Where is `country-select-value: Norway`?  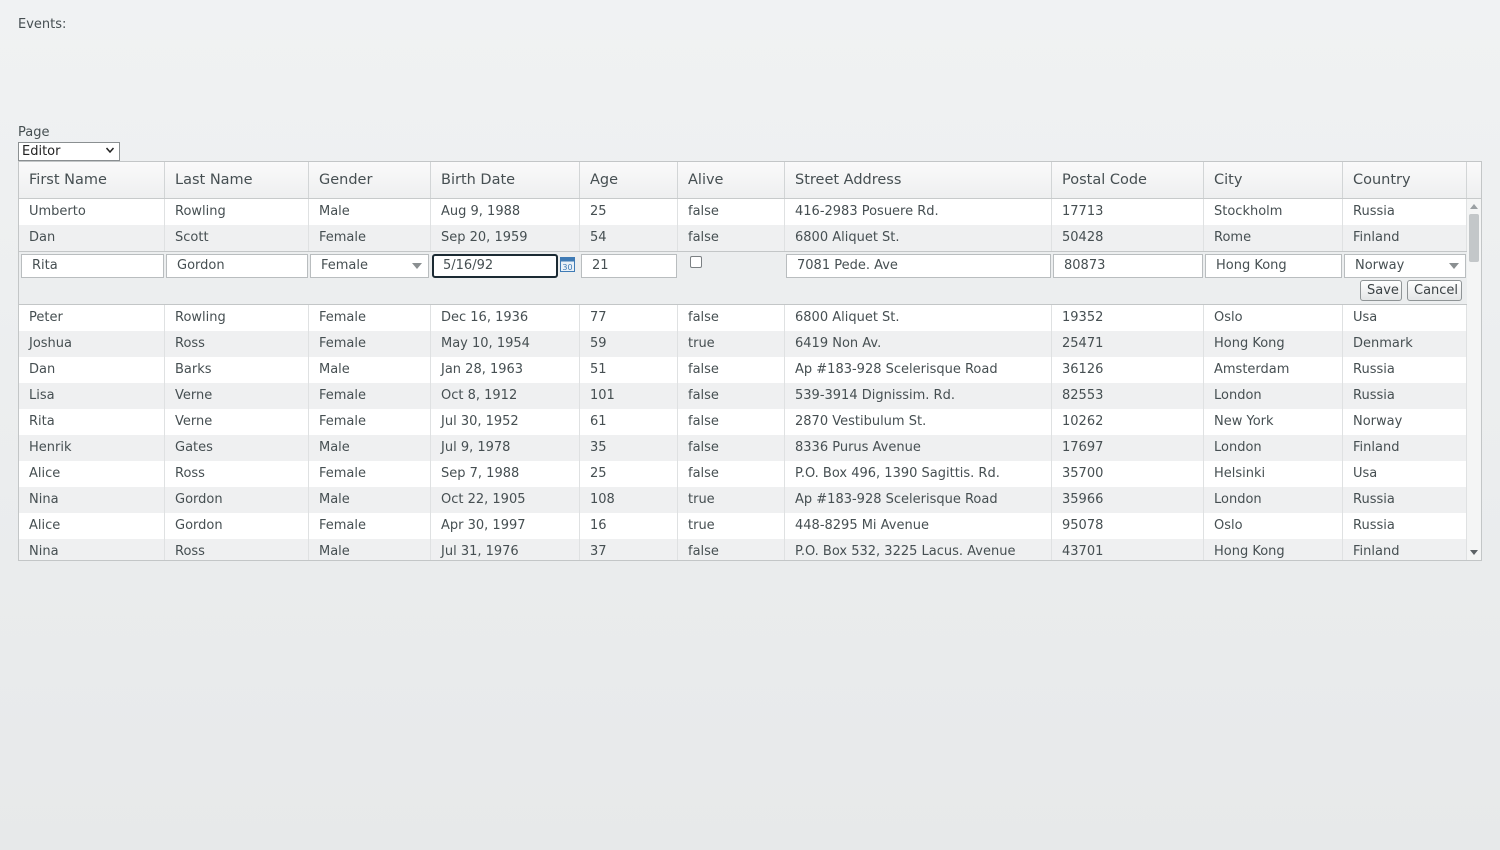 country-select-value: Norway is located at coordinates (1380, 265).